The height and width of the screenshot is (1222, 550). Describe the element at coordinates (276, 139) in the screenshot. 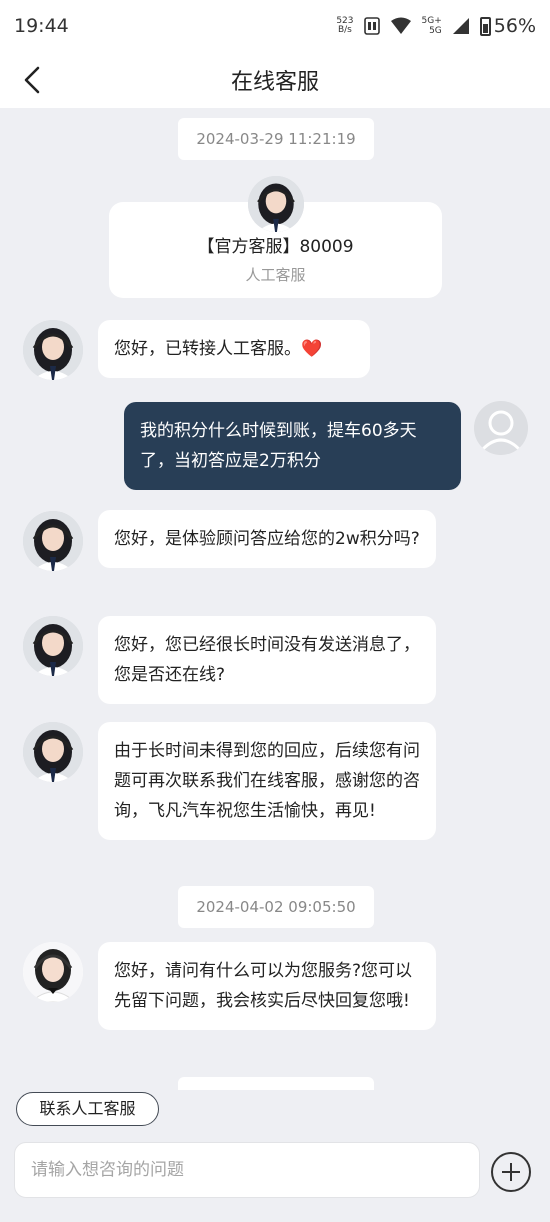

I see `timestamp-chip: 2024-03-29 11:21:19` at that location.